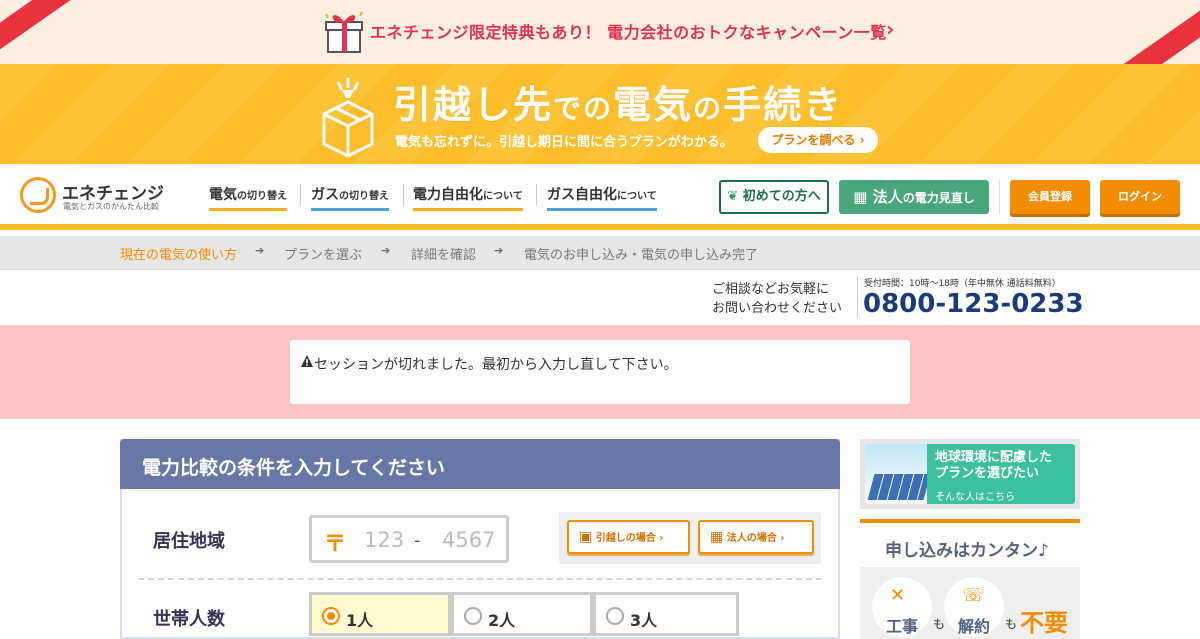  I want to click on easy-application-box: 申し込みはカンタン♪ ✕ 工事 も ☏ 解約 も 不要, so click(970, 579).